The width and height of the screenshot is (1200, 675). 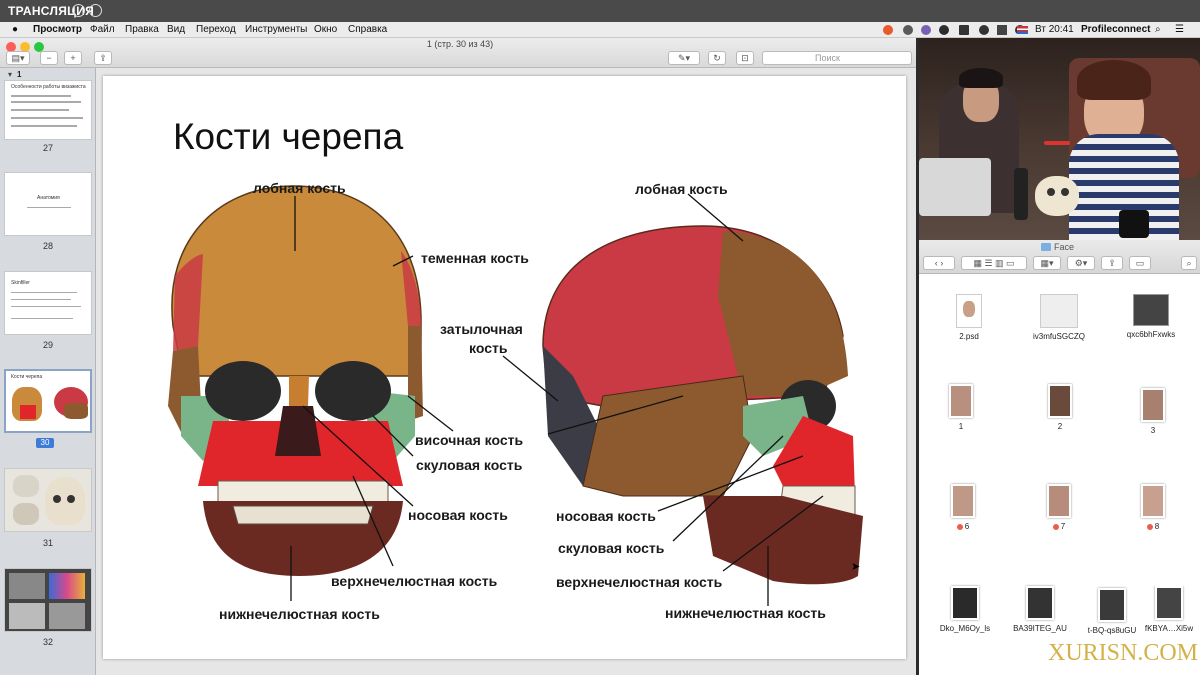 I want to click on label-front-zygomatic: скуловая кость, so click(x=469, y=465).